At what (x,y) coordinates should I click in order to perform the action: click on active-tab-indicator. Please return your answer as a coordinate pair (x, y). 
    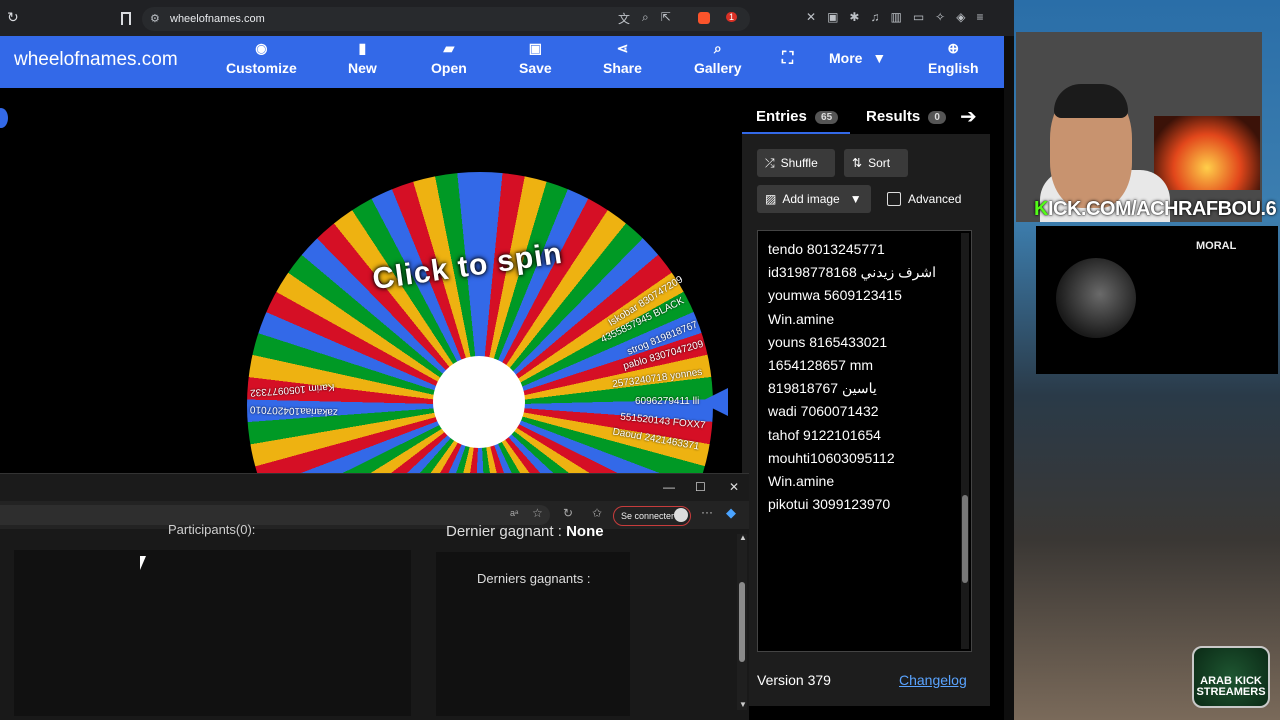
    Looking at the image, I should click on (796, 133).